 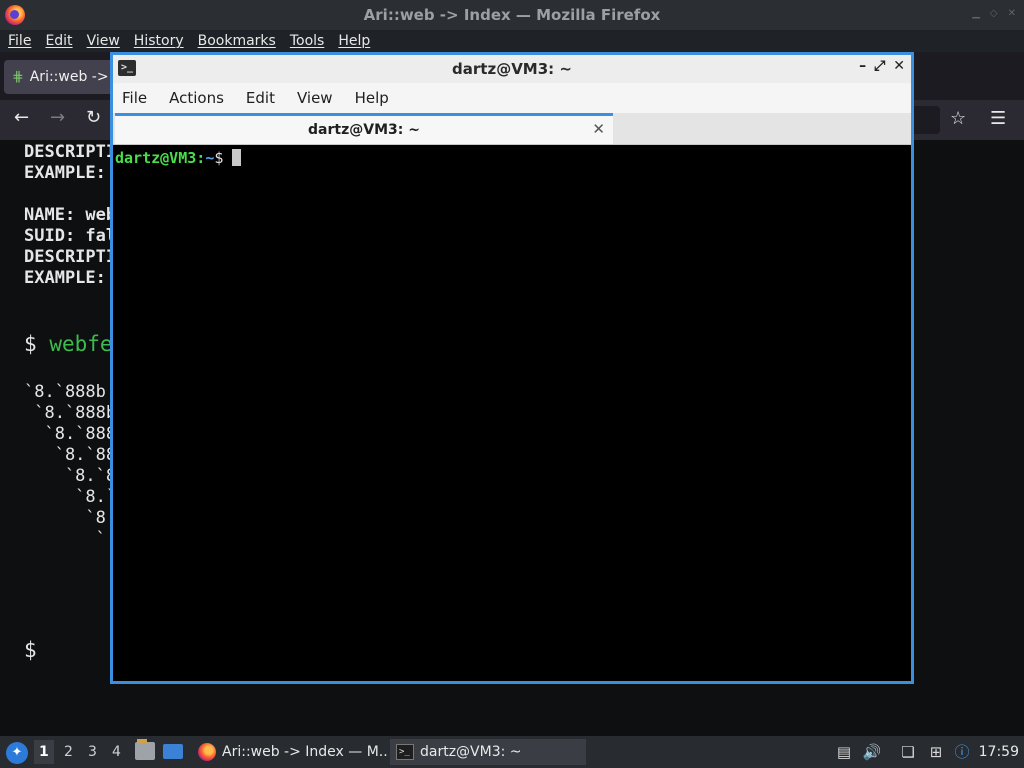 What do you see at coordinates (30, 650) in the screenshot?
I see `page-bottom-prompt: $` at bounding box center [30, 650].